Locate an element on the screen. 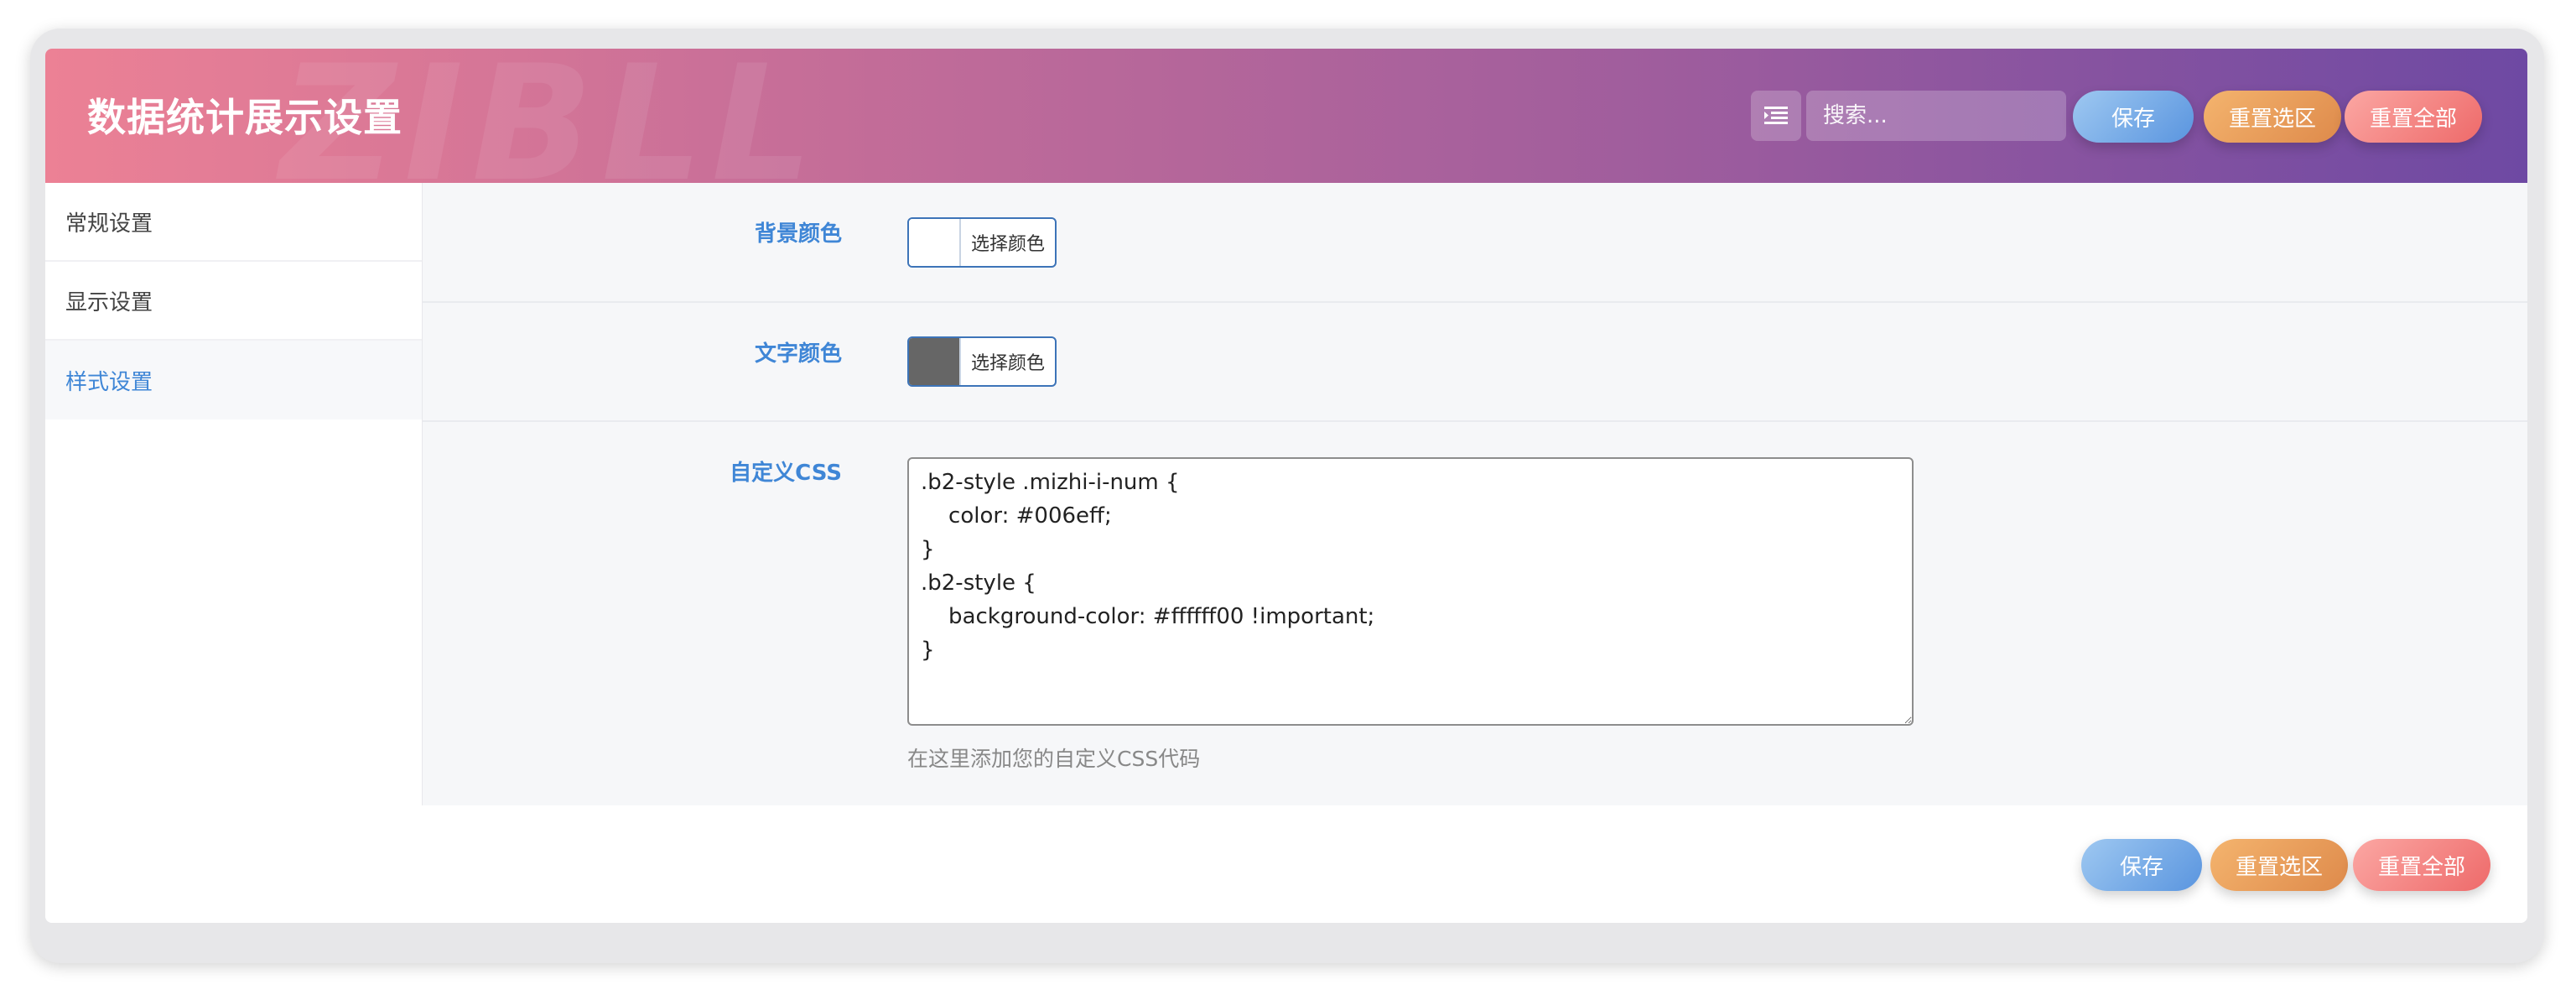 The image size is (2576, 995). bg-color-label: 背景颜色 is located at coordinates (798, 234).